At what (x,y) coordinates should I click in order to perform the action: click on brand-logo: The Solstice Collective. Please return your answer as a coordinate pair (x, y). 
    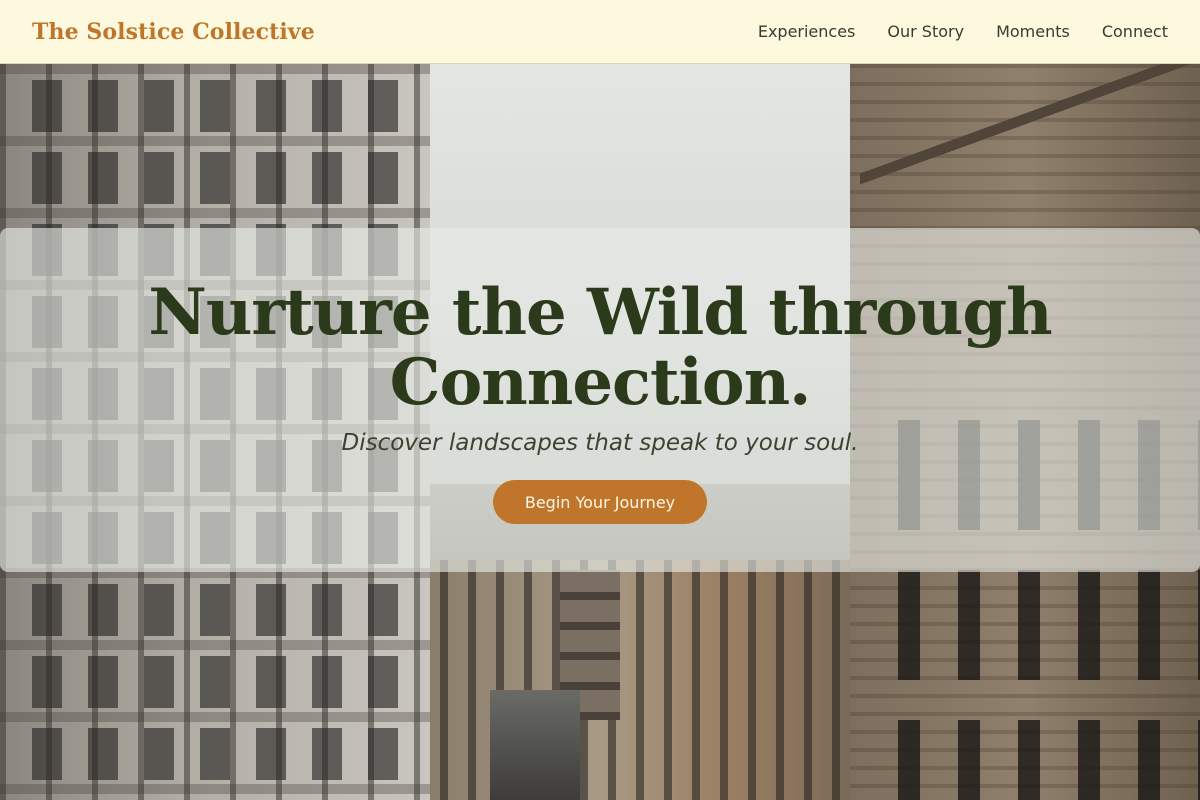
    Looking at the image, I should click on (173, 32).